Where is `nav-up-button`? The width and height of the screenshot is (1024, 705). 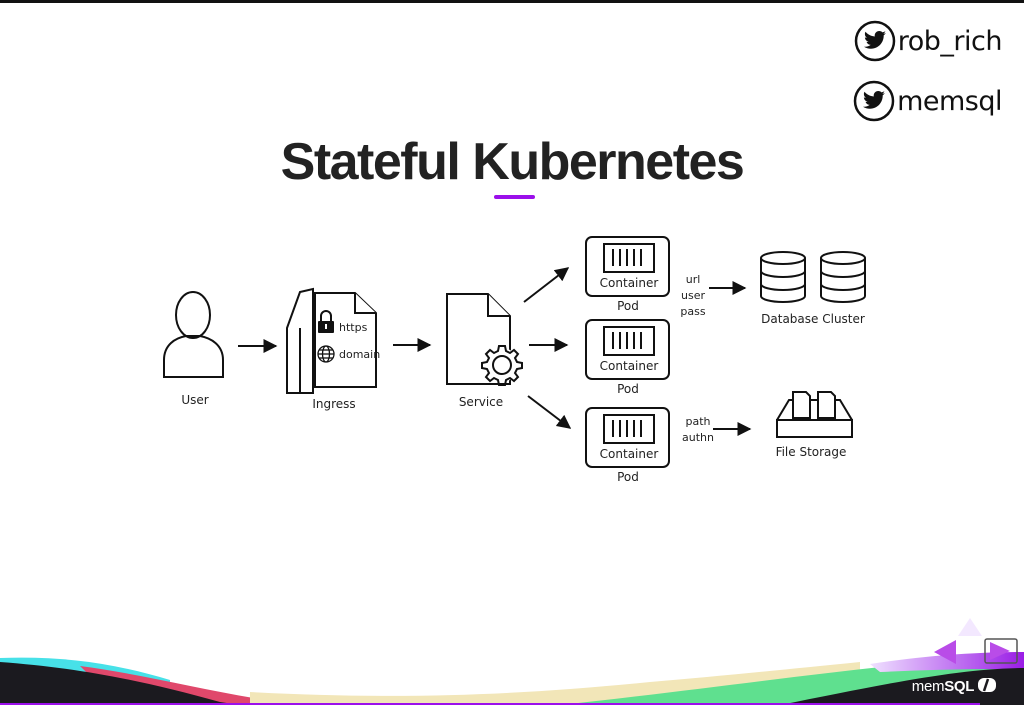
nav-up-button is located at coordinates (970, 627).